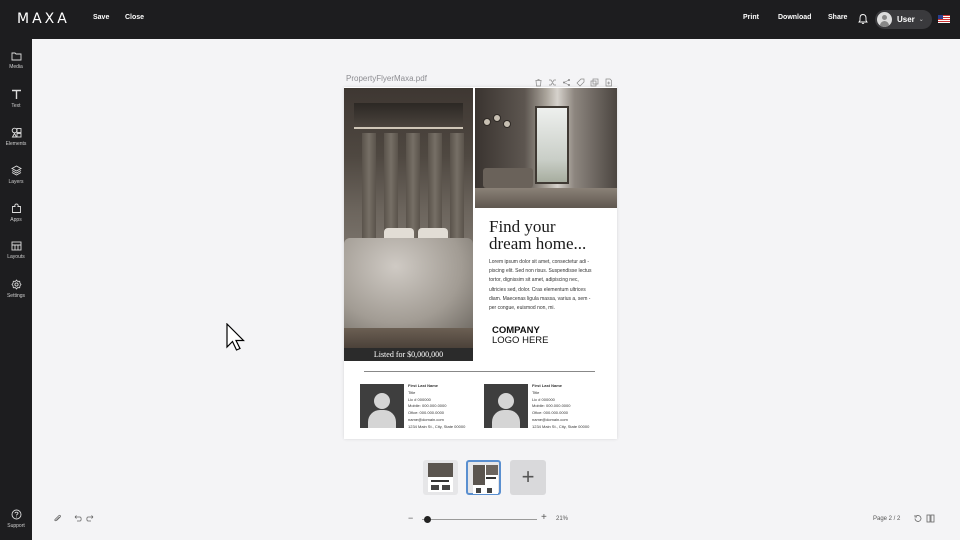  Describe the element at coordinates (884, 19) in the screenshot. I see `avatar` at that location.